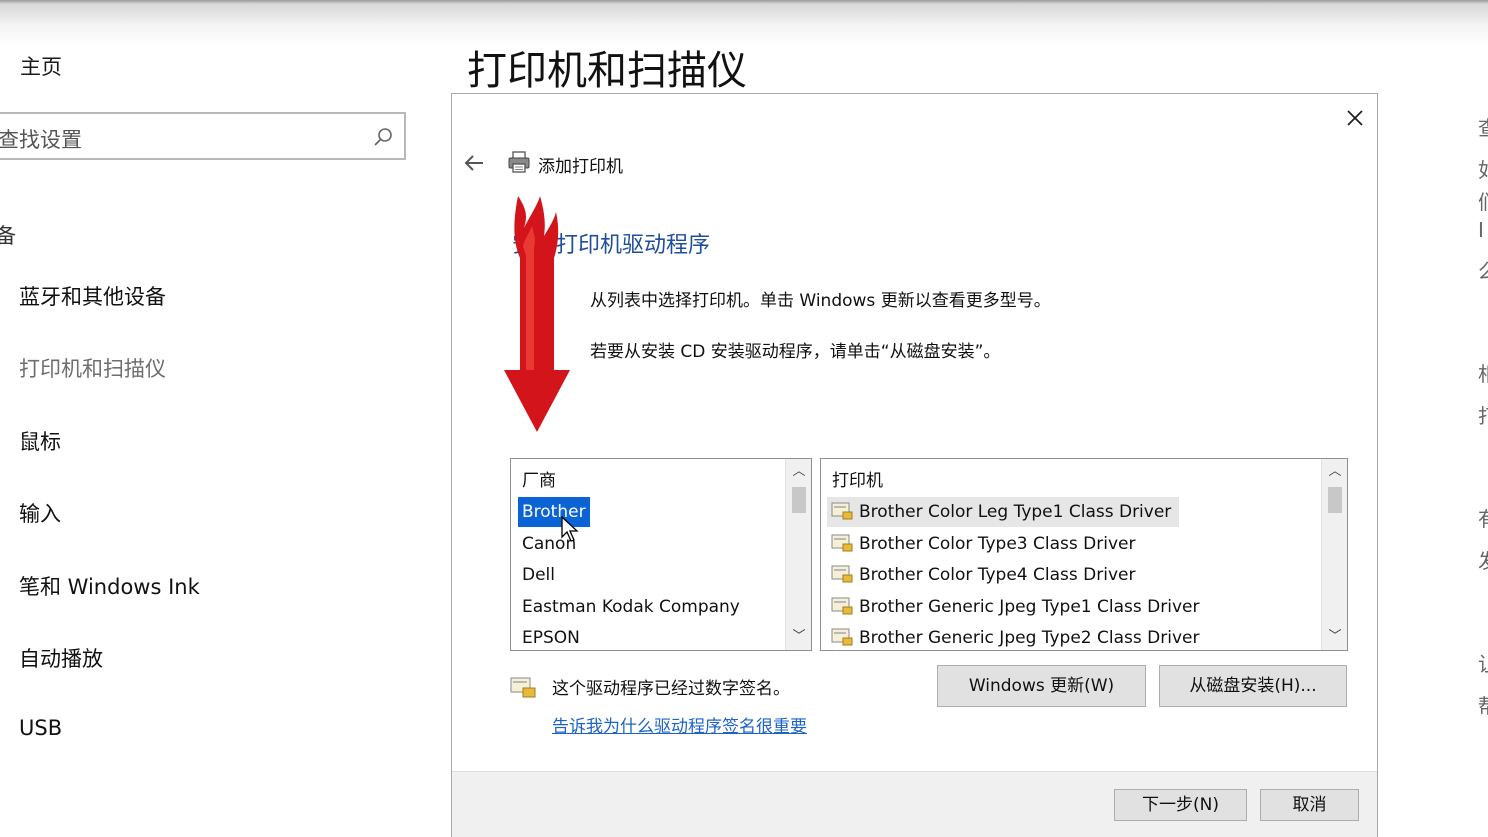  Describe the element at coordinates (61, 658) in the screenshot. I see `nav-item-autoplay: 自动播放` at that location.